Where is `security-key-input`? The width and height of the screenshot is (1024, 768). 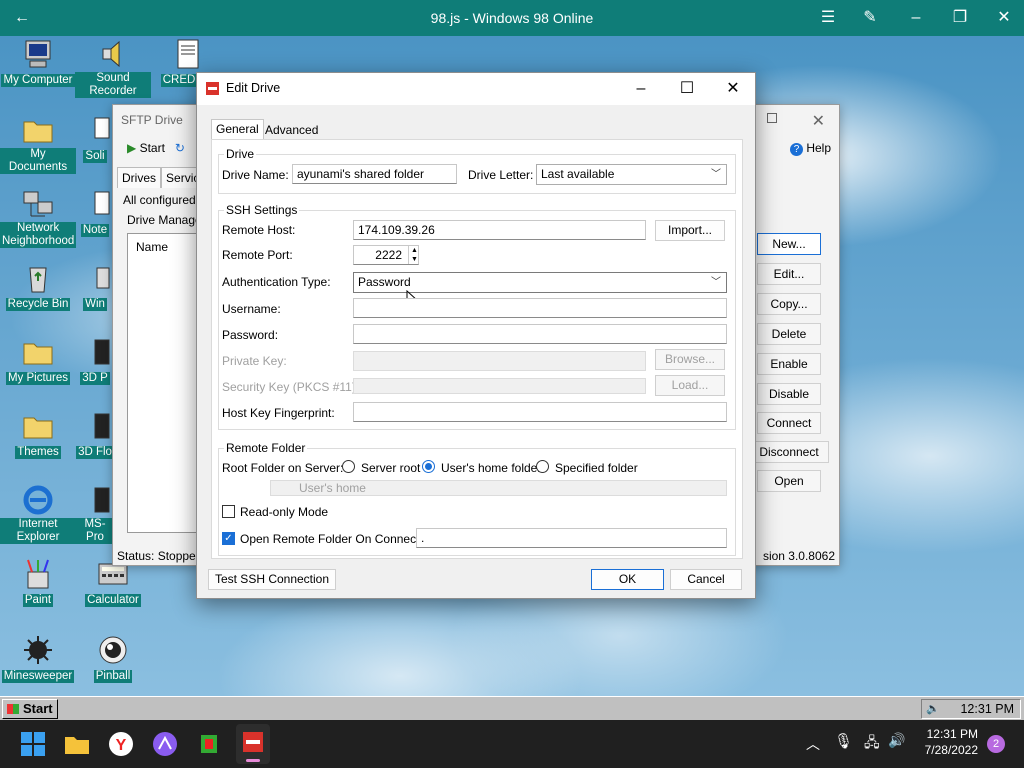 security-key-input is located at coordinates (499, 386).